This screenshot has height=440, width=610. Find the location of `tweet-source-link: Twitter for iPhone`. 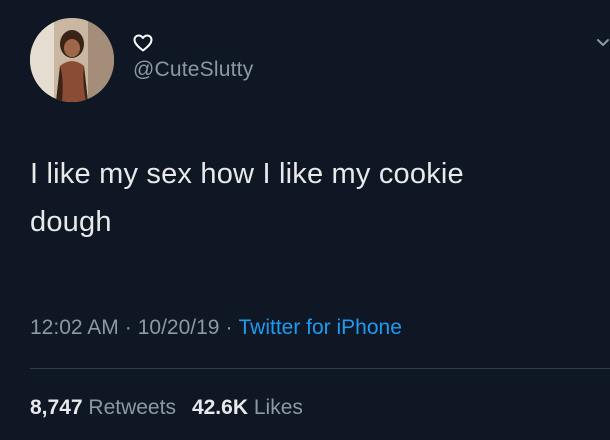

tweet-source-link: Twitter for iPhone is located at coordinates (319, 327).